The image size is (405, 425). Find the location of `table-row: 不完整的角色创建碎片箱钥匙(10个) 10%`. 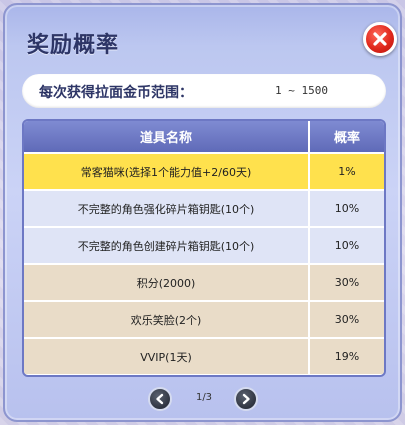

table-row: 不完整的角色创建碎片箱钥匙(10个) 10% is located at coordinates (204, 244).